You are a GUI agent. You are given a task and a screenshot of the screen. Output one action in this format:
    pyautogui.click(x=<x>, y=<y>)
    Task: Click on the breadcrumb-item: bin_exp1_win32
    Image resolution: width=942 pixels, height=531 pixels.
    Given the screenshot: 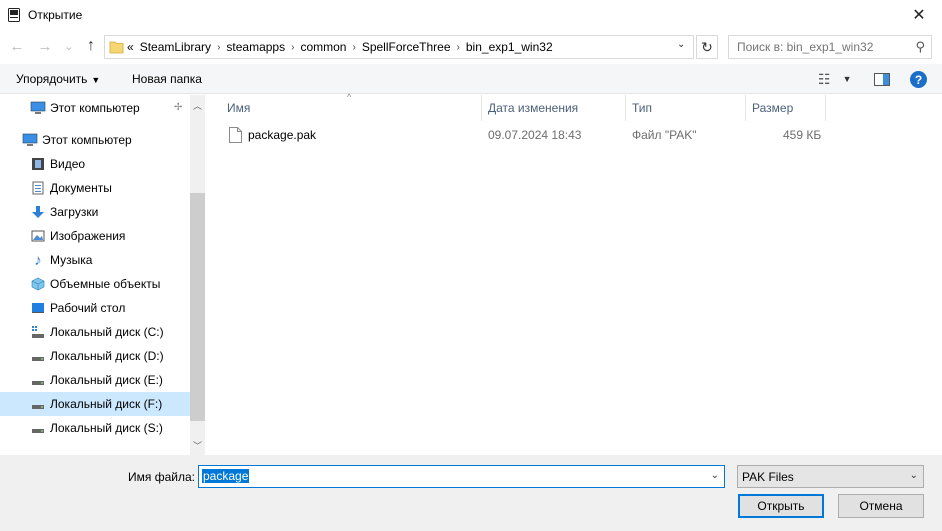 What is the action you would take?
    pyautogui.click(x=509, y=47)
    